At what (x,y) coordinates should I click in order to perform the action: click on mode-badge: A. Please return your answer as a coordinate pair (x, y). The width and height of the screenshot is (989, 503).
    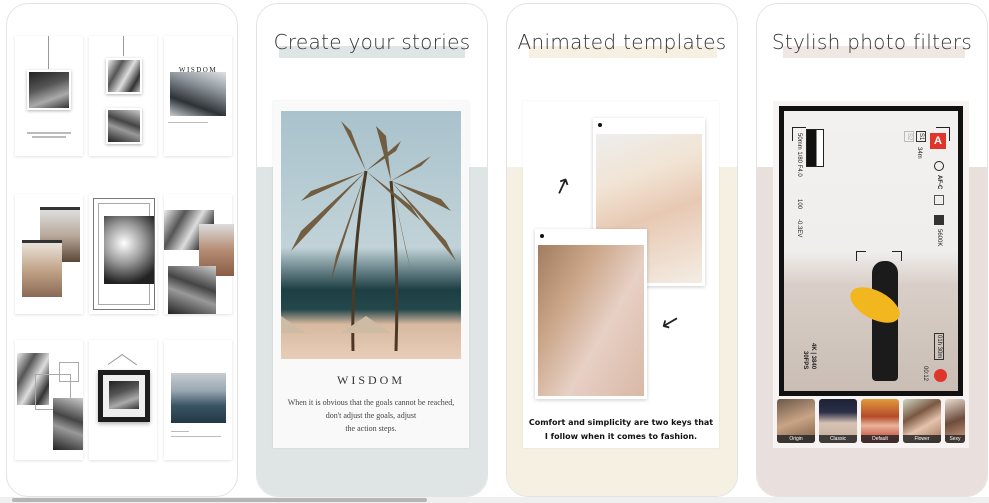
    Looking at the image, I should click on (938, 141).